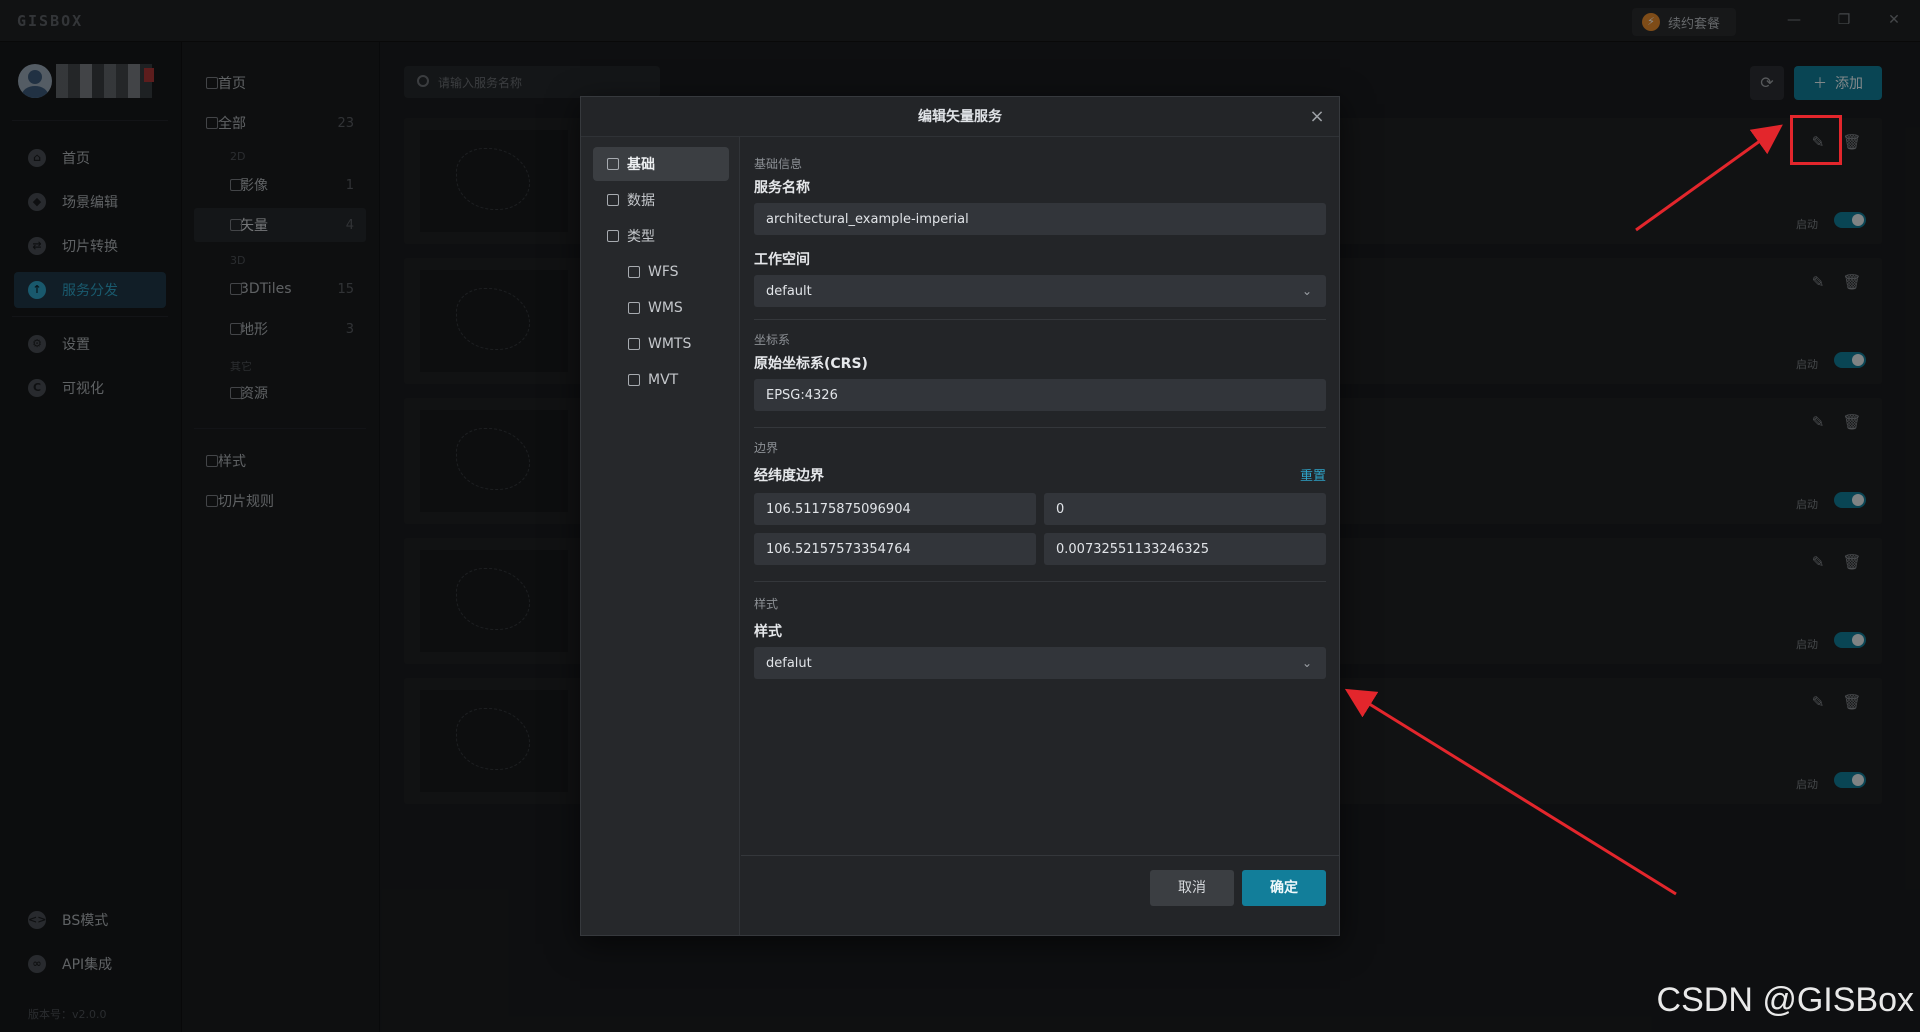  I want to click on reset-bounds-link: 重置, so click(1313, 474).